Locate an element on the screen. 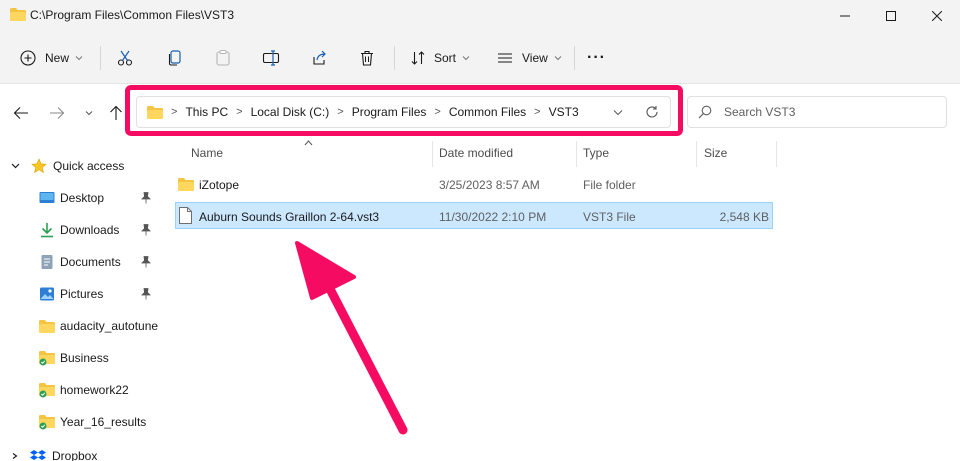 This screenshot has height=461, width=960. arrow-left-icon is located at coordinates (20, 113).